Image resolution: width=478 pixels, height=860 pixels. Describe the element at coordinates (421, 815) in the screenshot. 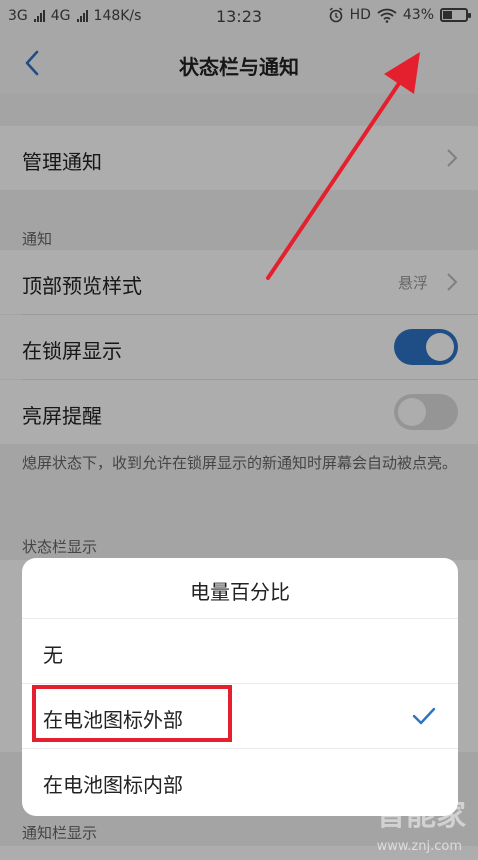

I see `watermark-logo: 智能家` at that location.